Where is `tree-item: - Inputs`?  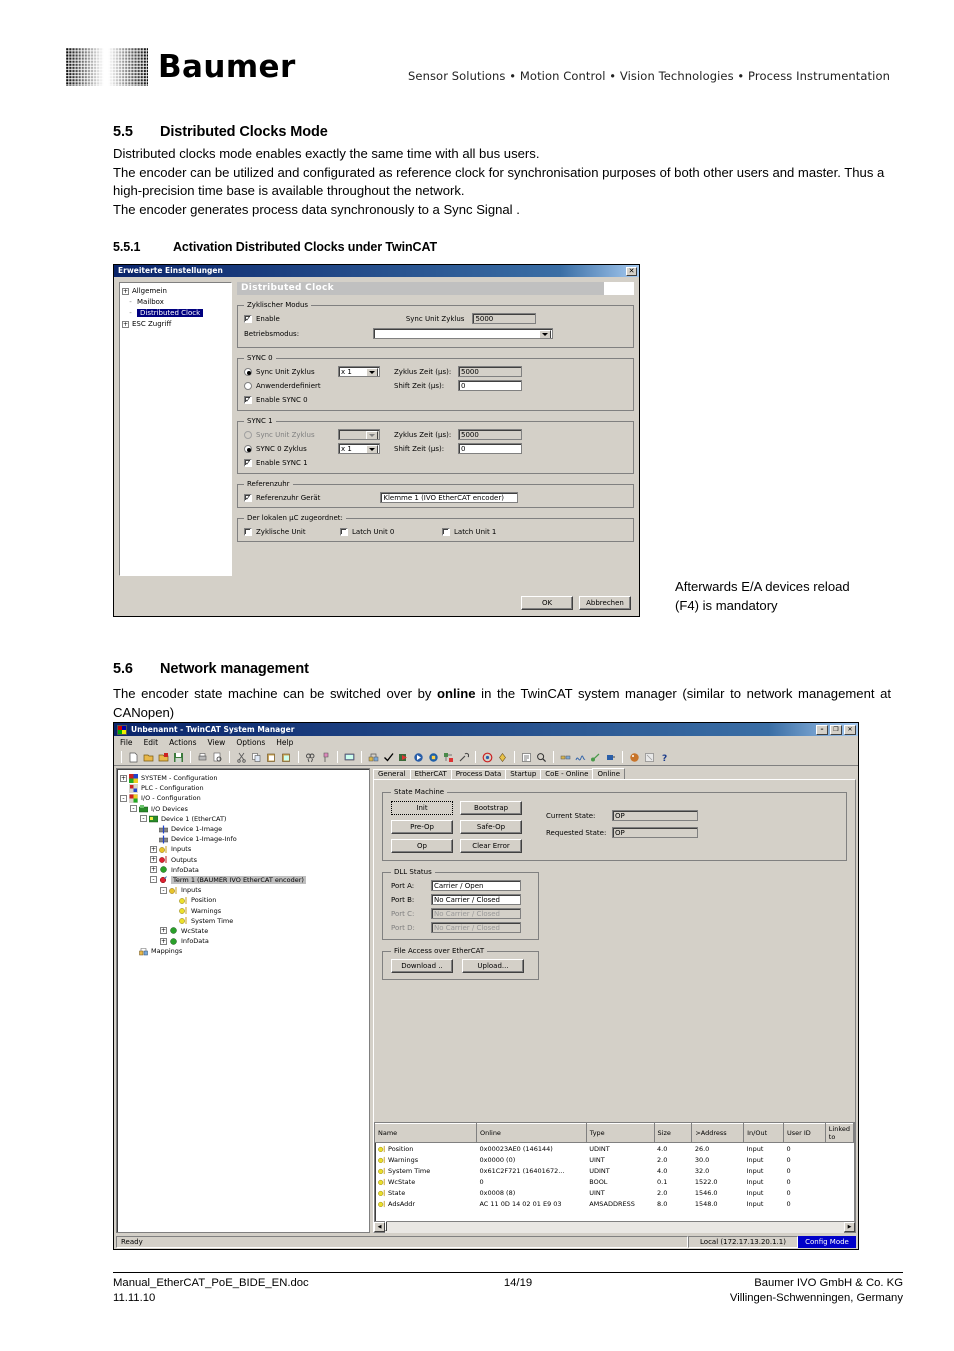
tree-item: - Inputs is located at coordinates (243, 890).